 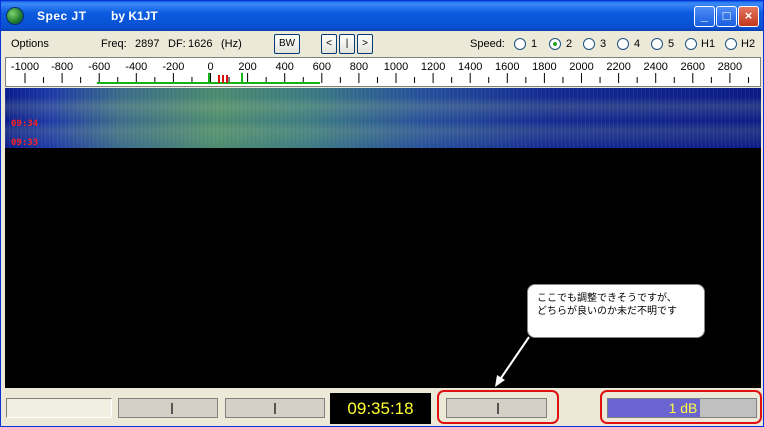 What do you see at coordinates (383, 118) in the screenshot?
I see `waterfall-spectrum` at bounding box center [383, 118].